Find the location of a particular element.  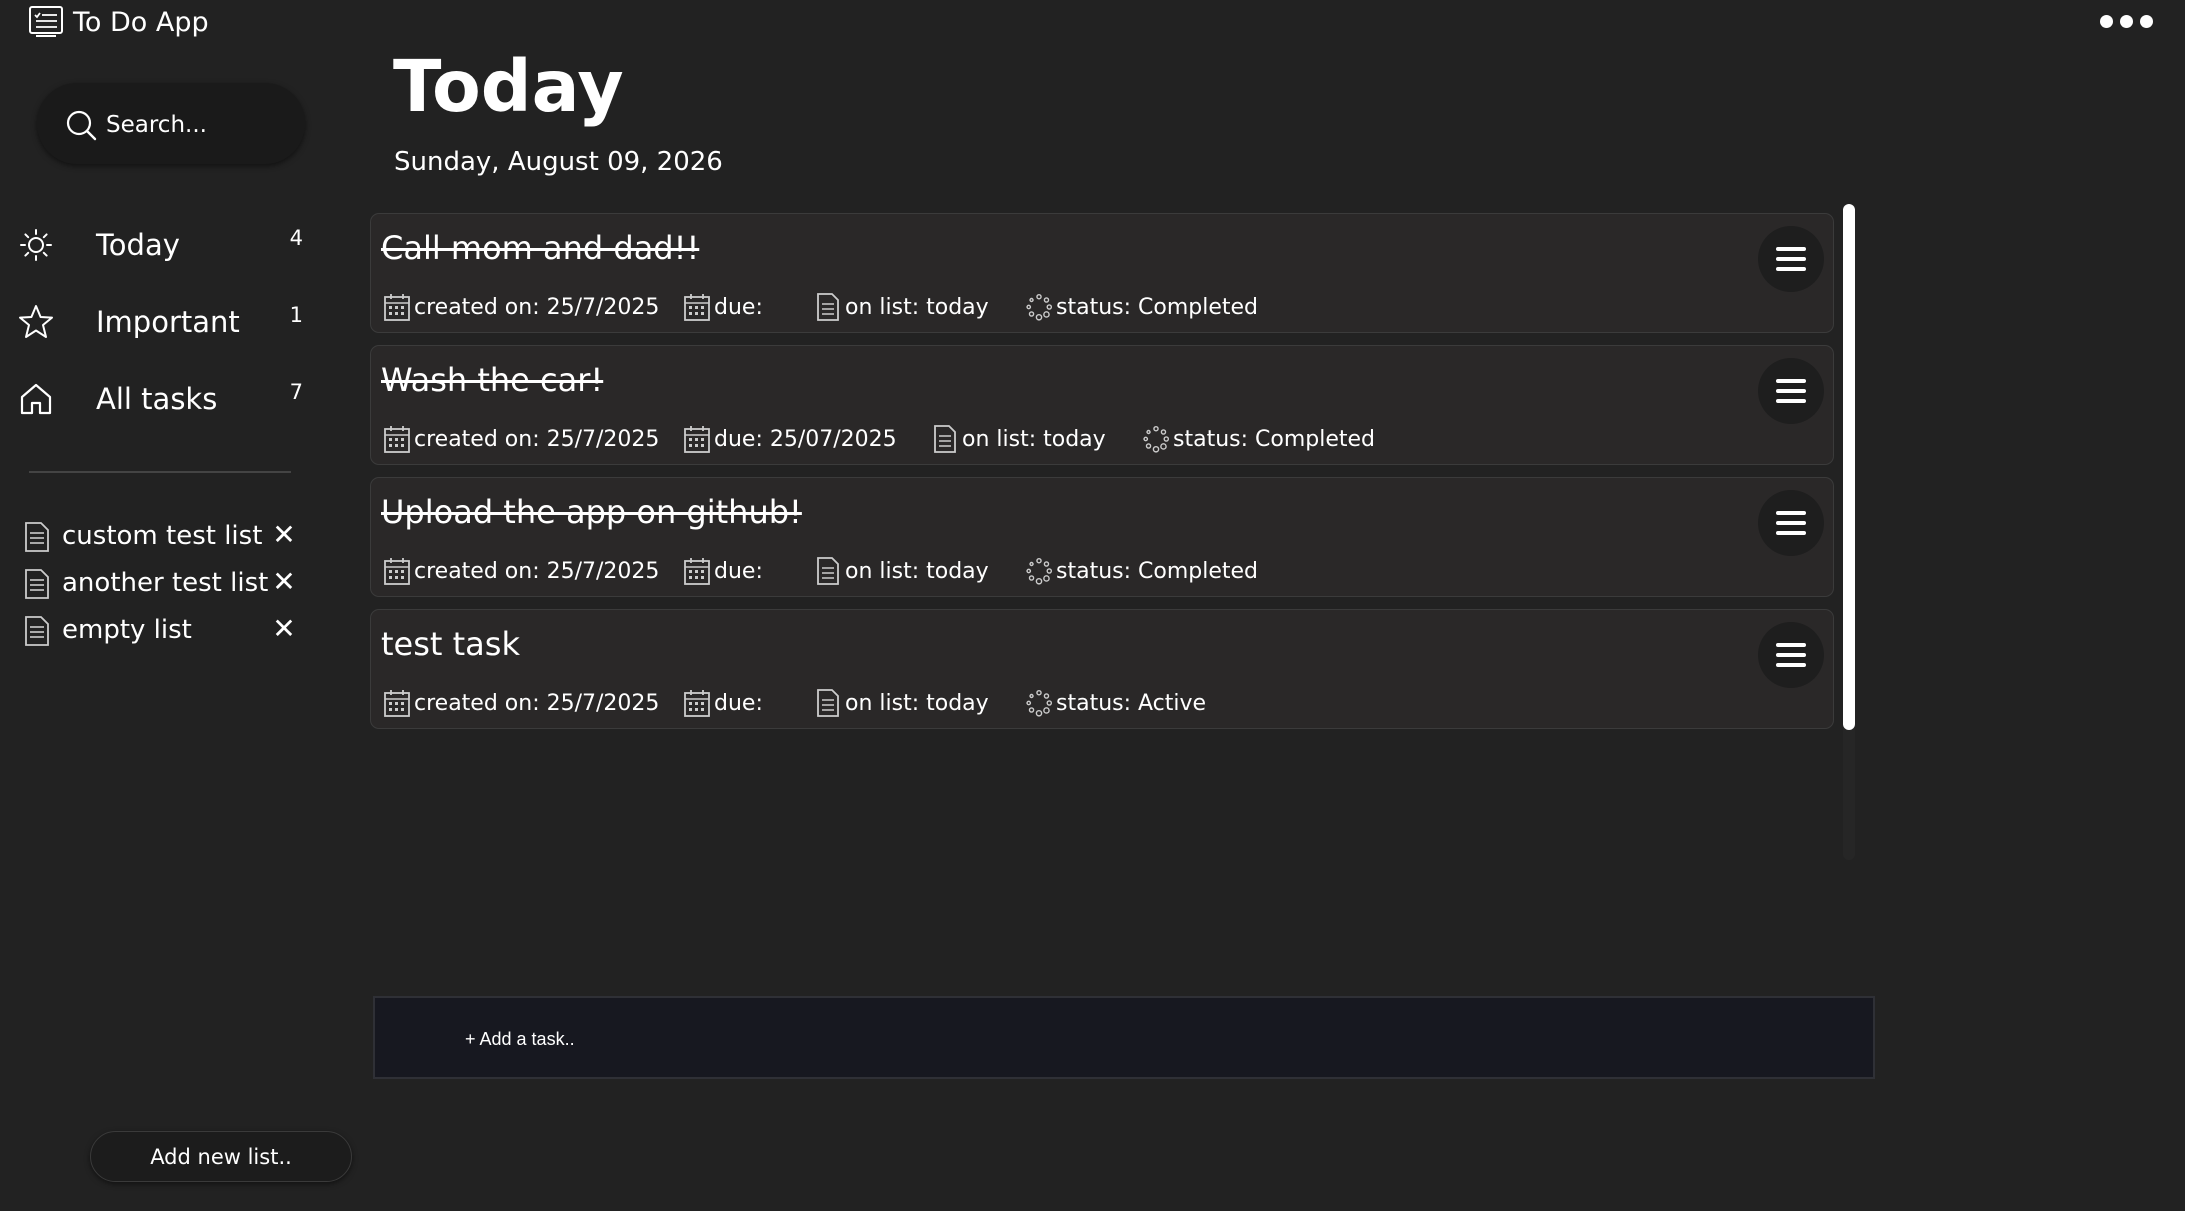

checklist-window-icon is located at coordinates (46, 21).